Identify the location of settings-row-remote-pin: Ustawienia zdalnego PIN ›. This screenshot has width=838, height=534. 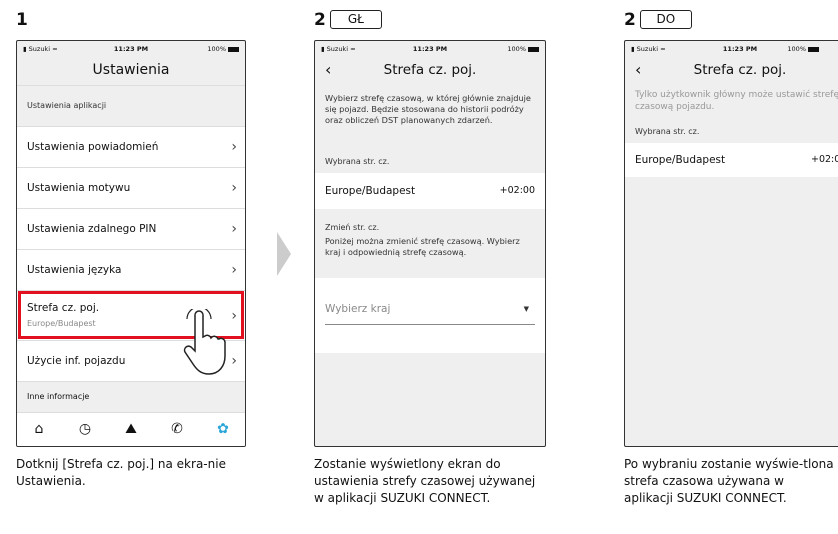
(131, 228).